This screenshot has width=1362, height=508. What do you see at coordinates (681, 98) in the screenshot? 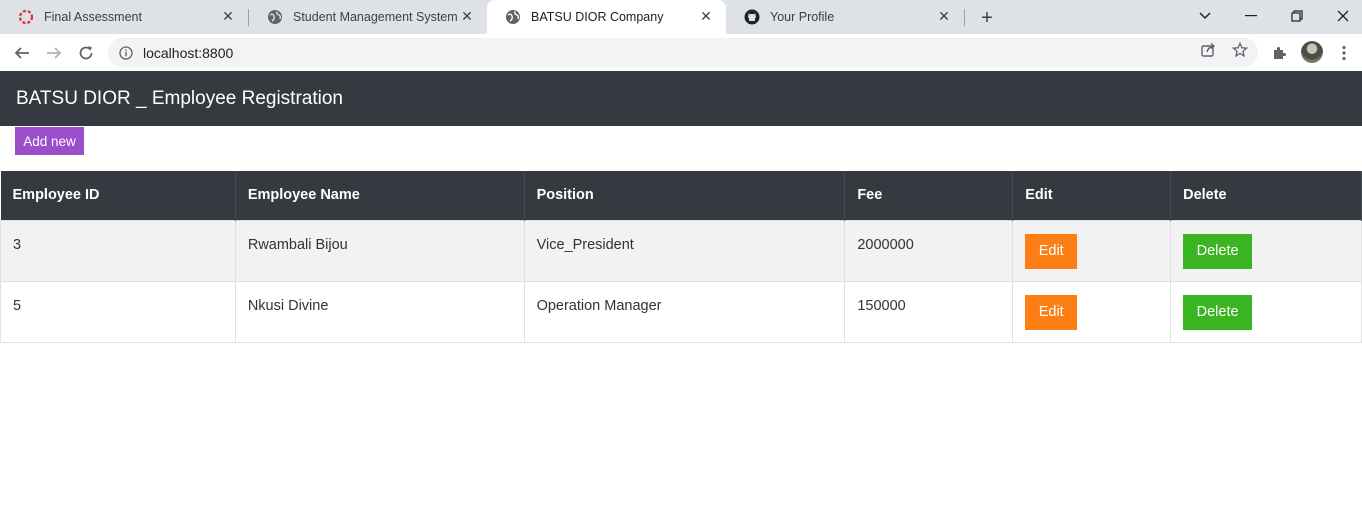
I see `app-navbar: BATSU DIOR _ Employee Registration` at bounding box center [681, 98].